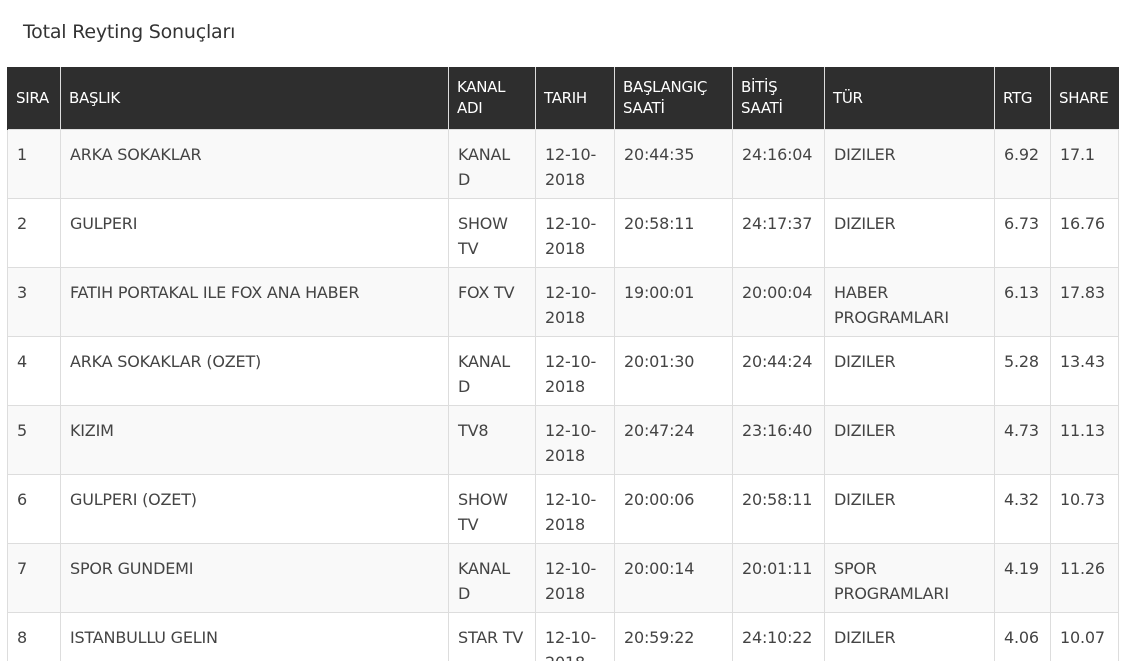 This screenshot has height=661, width=1123. Describe the element at coordinates (1022, 440) in the screenshot. I see `cell-rtg: 4.73` at that location.